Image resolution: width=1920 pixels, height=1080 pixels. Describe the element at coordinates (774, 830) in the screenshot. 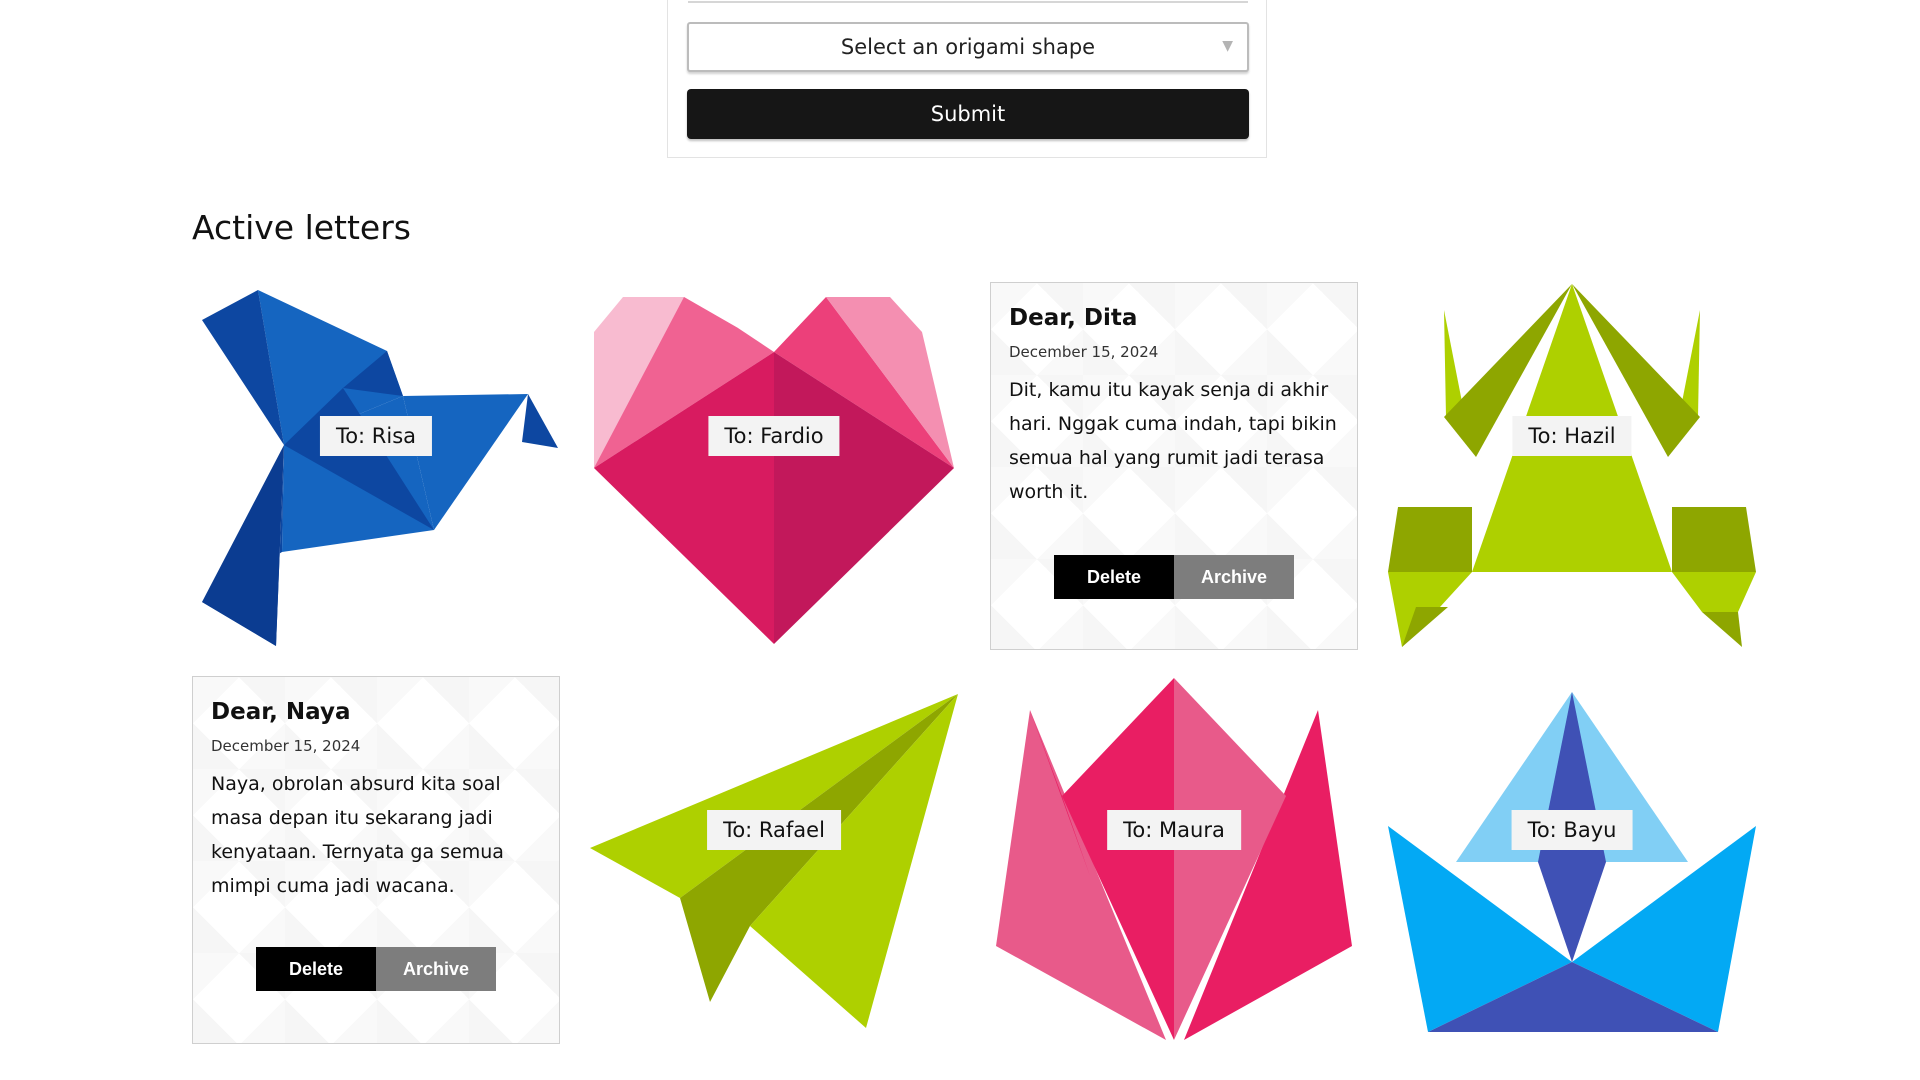

I see `letter-recipient-label: To: Rafael` at that location.